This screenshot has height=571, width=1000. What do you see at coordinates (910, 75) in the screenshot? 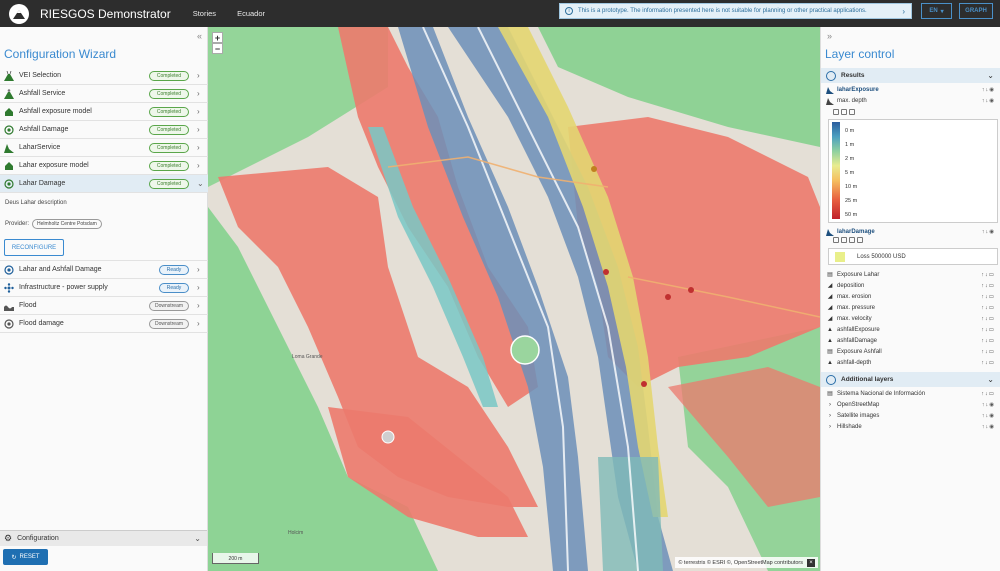
I see `results-section: Results ⌄` at bounding box center [910, 75].